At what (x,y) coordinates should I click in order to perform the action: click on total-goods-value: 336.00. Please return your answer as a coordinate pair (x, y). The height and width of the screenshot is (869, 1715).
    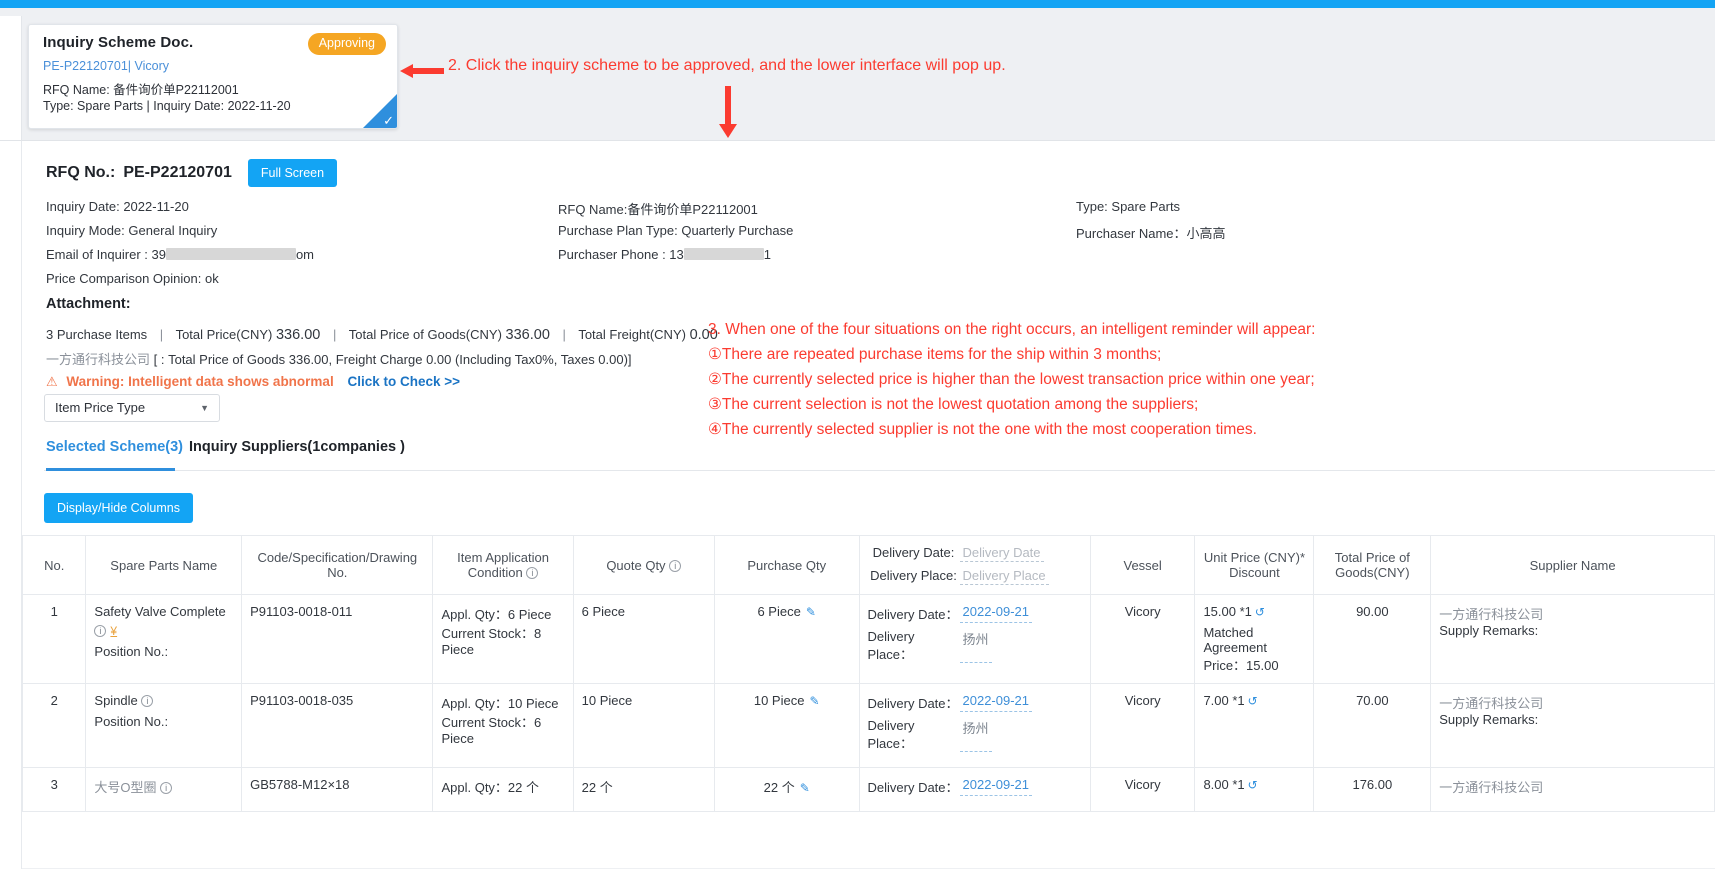
    Looking at the image, I should click on (527, 335).